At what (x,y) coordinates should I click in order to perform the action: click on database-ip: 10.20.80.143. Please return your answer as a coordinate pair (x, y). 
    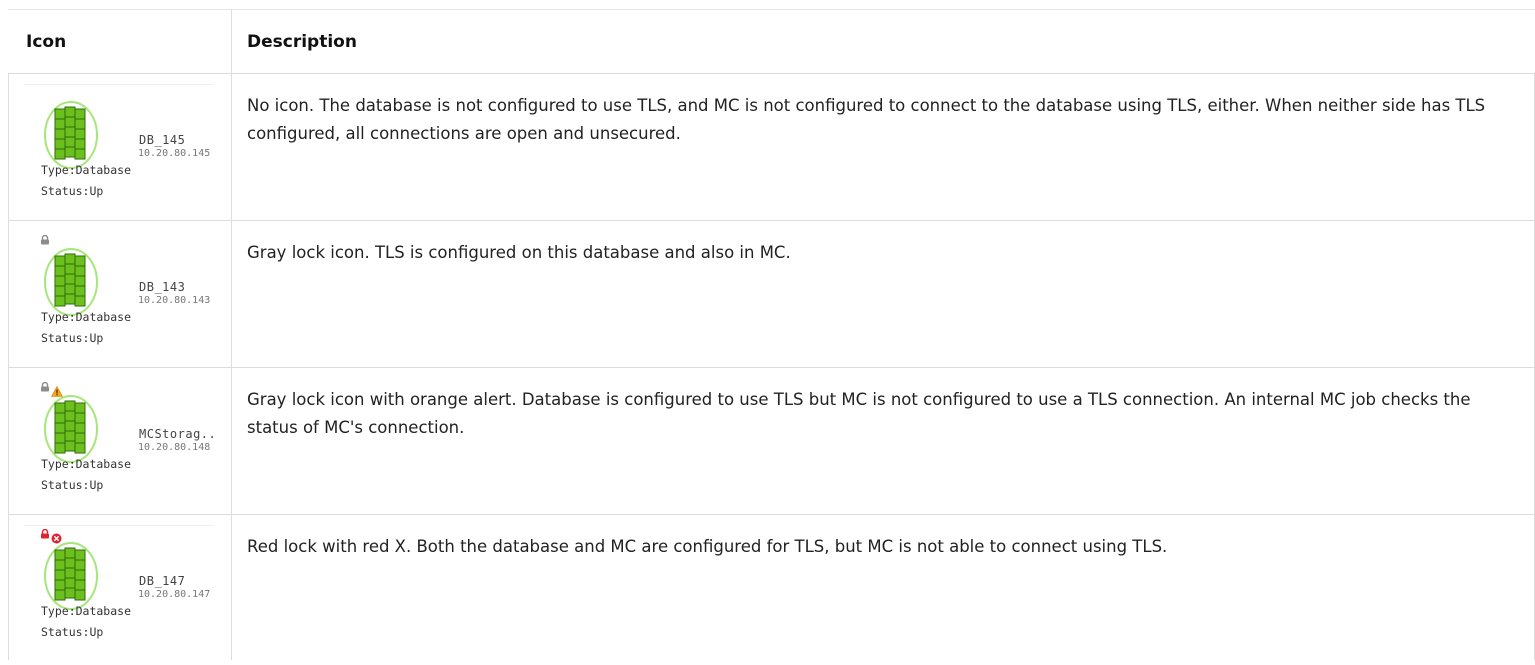
    Looking at the image, I should click on (174, 300).